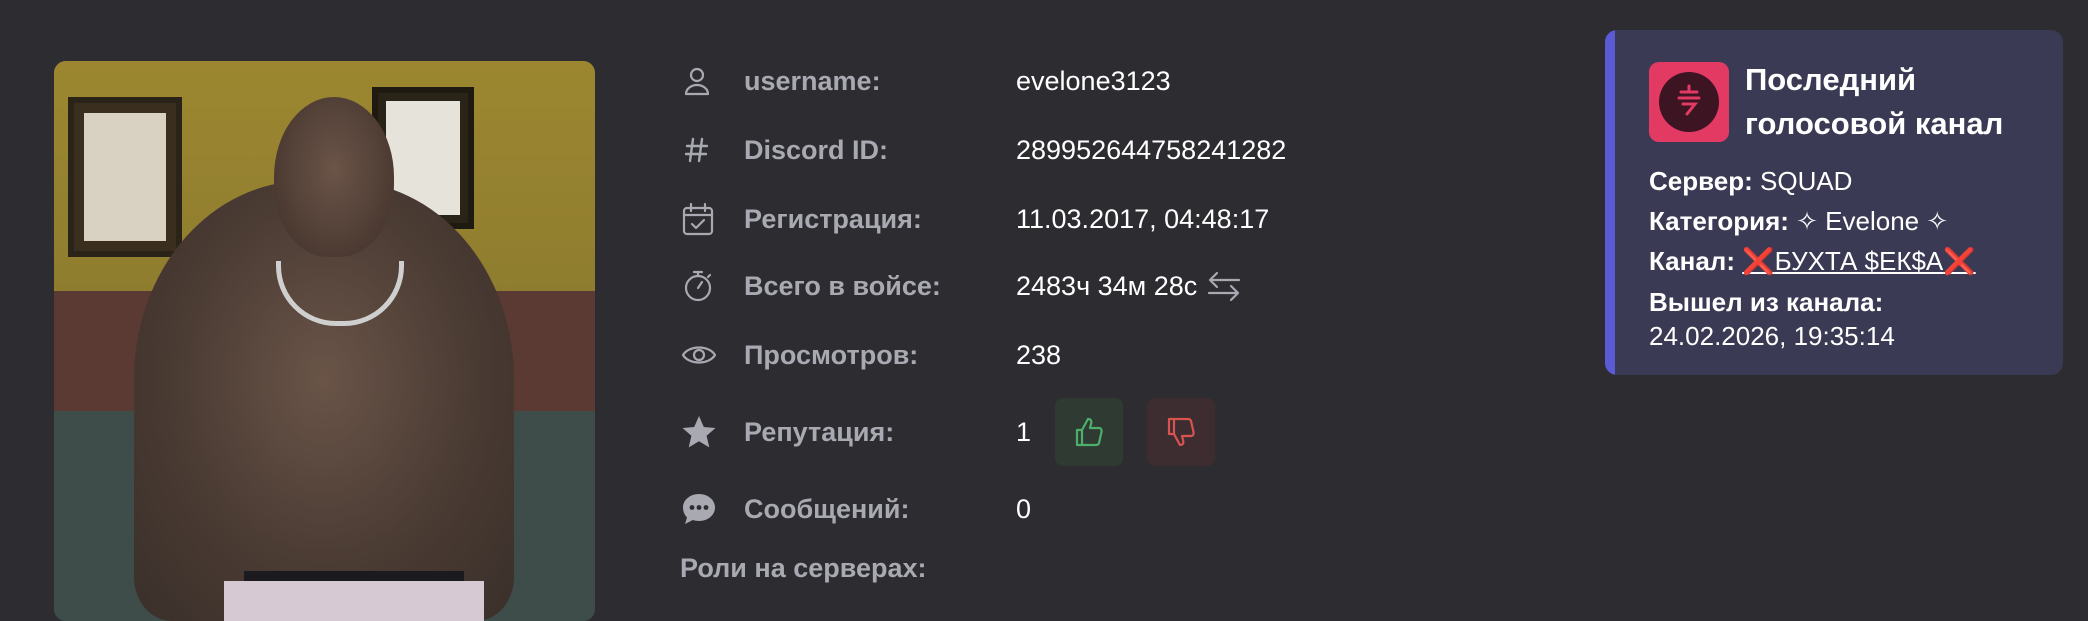 The image size is (2088, 621). Describe the element at coordinates (1224, 286) in the screenshot. I see `swap-arrows-icon` at that location.